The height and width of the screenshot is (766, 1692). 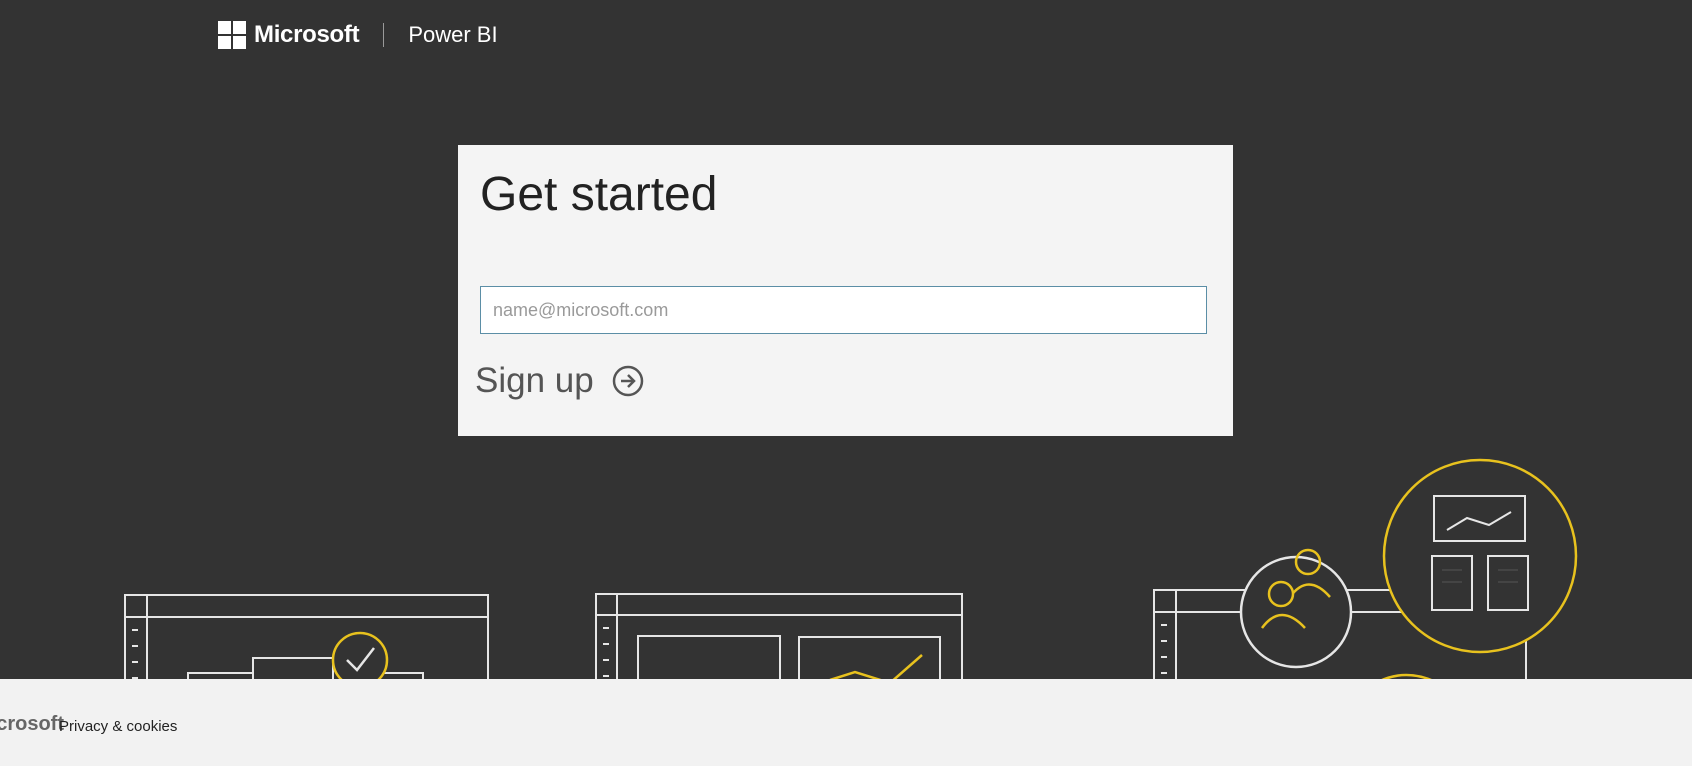 I want to click on circle-arrow-right-icon, so click(x=628, y=381).